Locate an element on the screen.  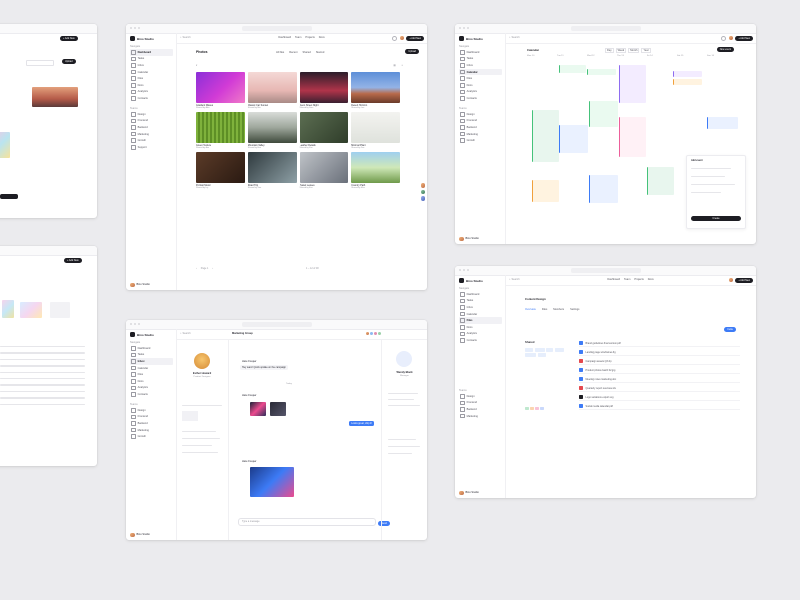
bell-icon is located at coordinates (723, 39).